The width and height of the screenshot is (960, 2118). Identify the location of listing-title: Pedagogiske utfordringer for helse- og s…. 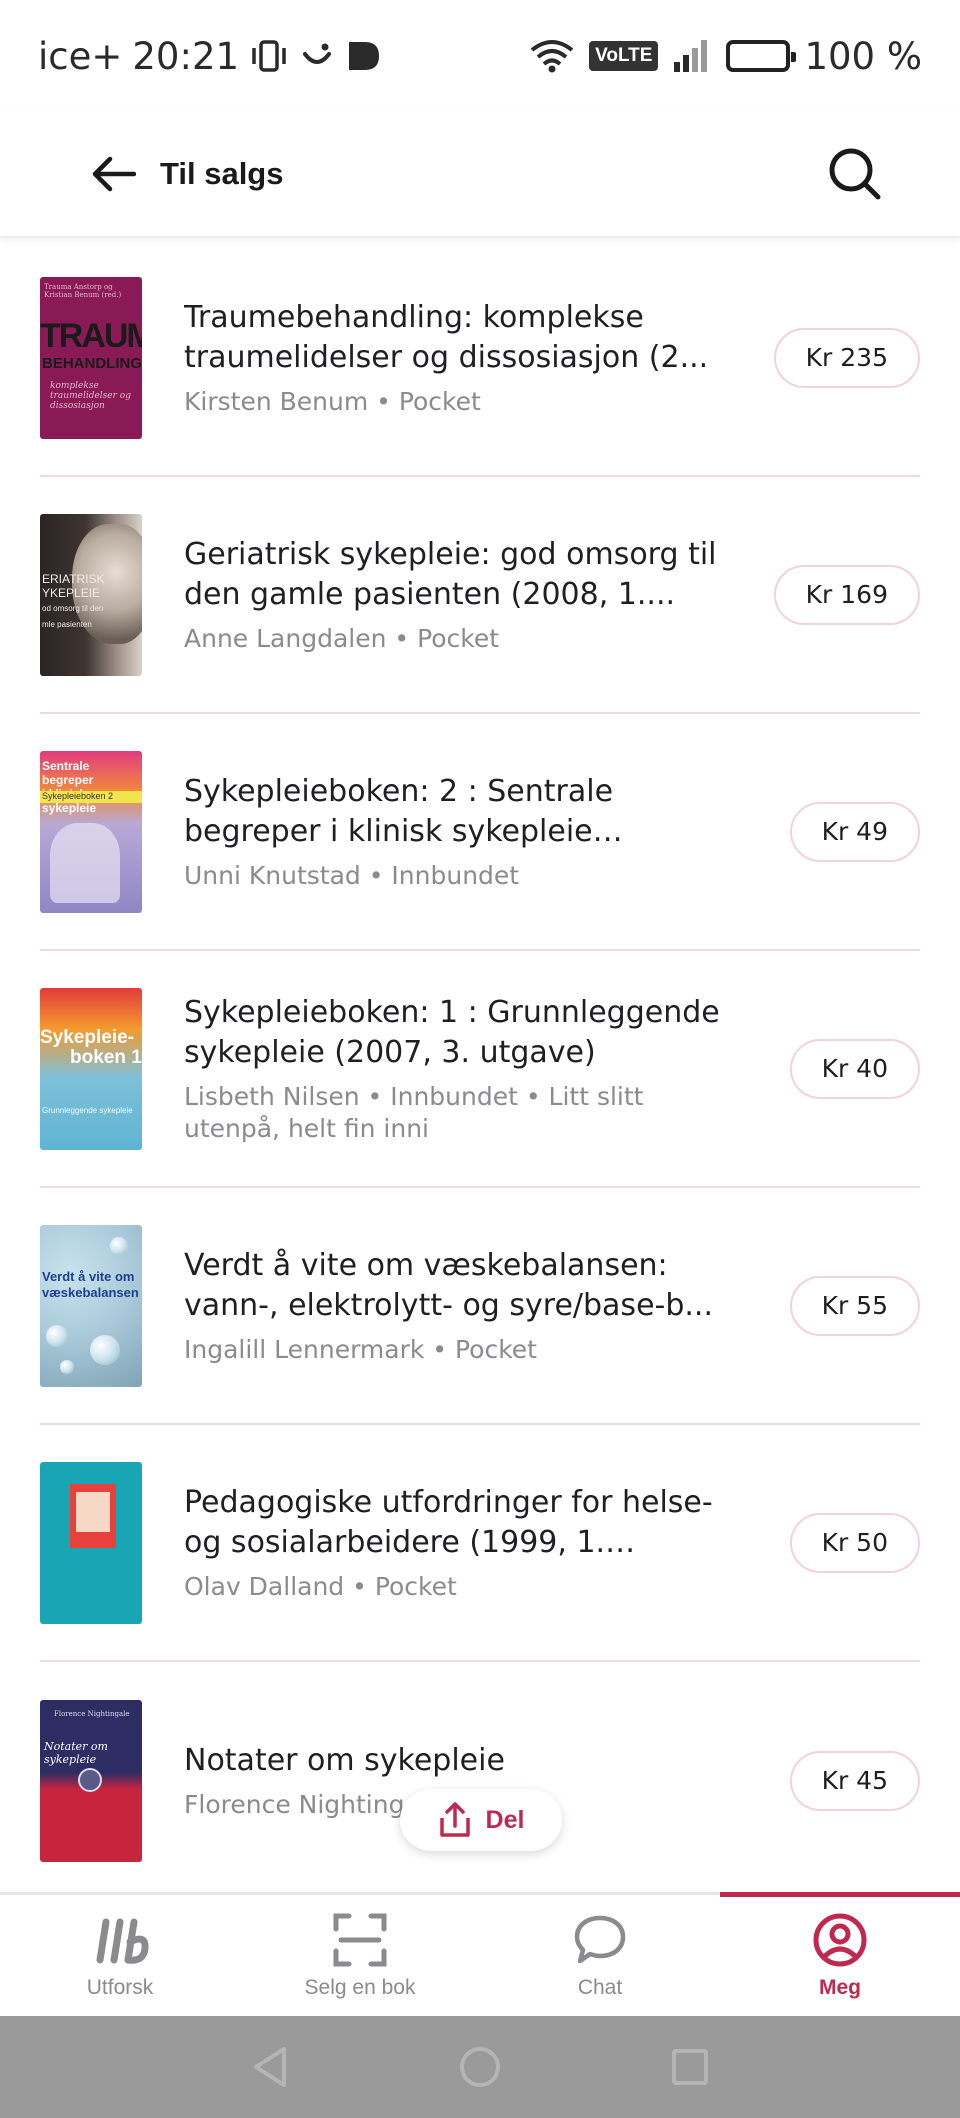
(448, 1522).